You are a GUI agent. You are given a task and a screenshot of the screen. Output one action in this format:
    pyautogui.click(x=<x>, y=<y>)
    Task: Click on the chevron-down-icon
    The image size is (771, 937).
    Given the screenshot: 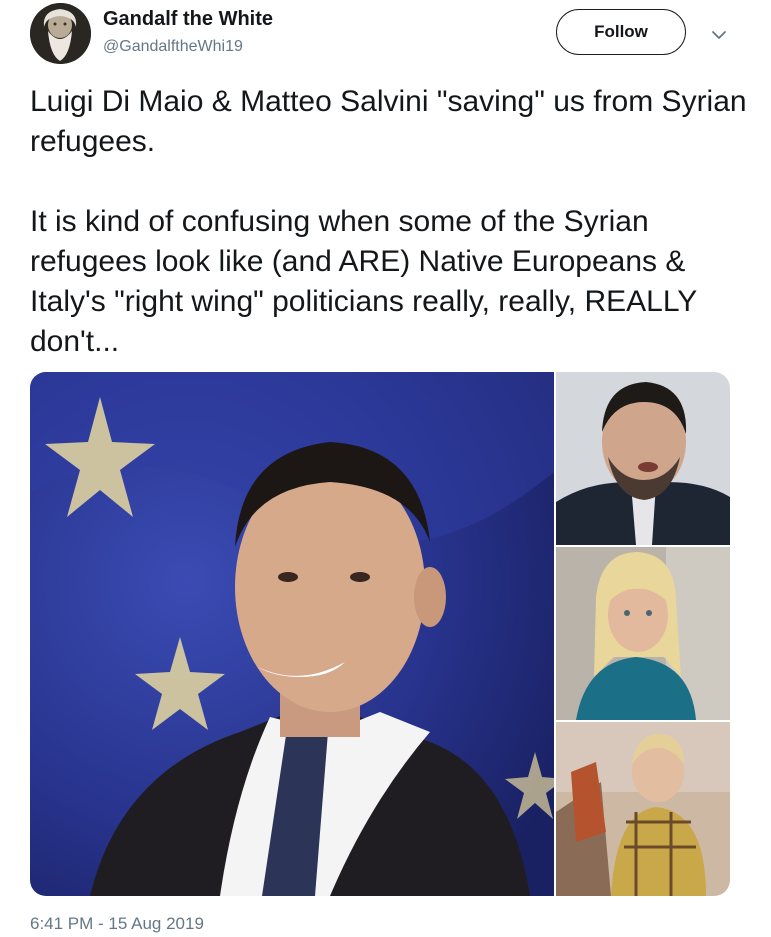 What is the action you would take?
    pyautogui.click(x=719, y=35)
    